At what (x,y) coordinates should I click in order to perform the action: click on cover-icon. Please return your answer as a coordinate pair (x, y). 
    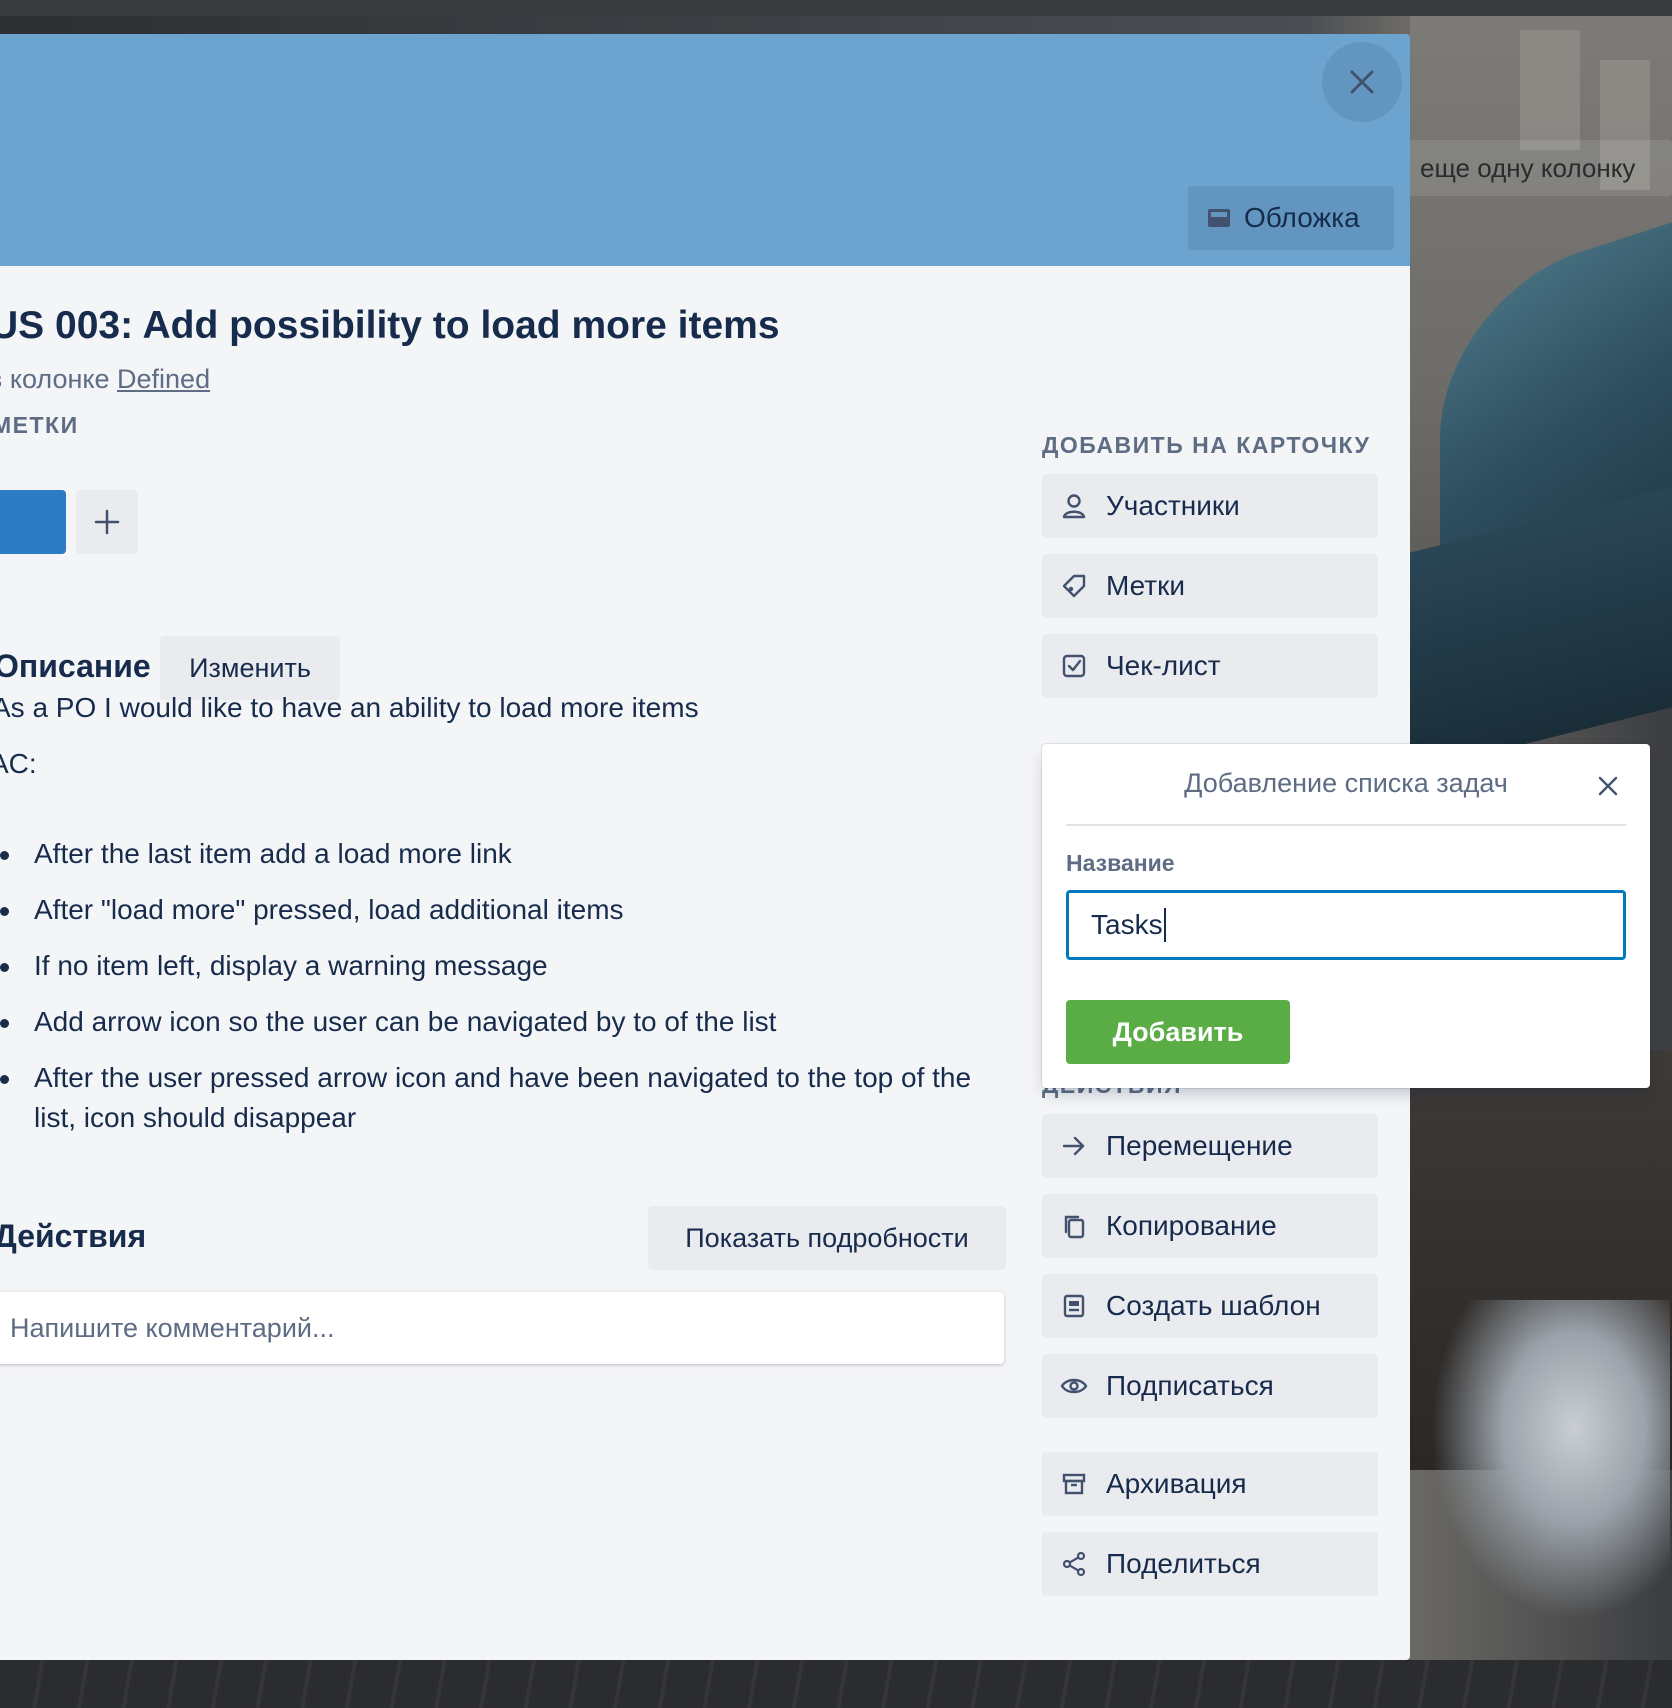
    Looking at the image, I should click on (1219, 218).